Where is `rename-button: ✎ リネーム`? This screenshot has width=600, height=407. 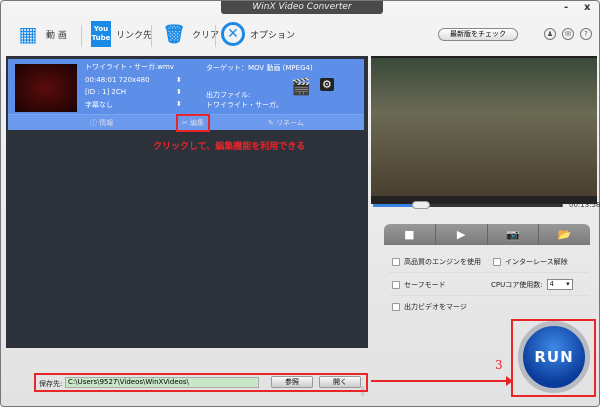
rename-button: ✎ リネーム is located at coordinates (286, 123).